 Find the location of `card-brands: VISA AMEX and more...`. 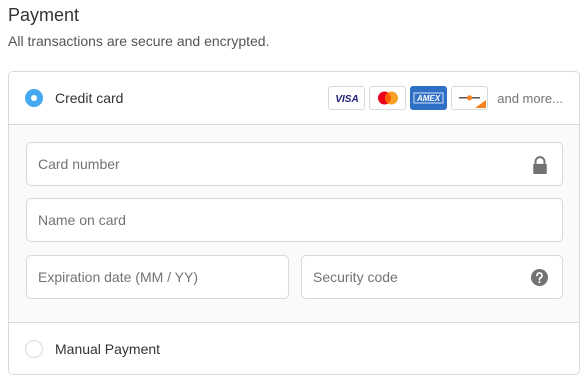

card-brands: VISA AMEX and more... is located at coordinates (445, 98).